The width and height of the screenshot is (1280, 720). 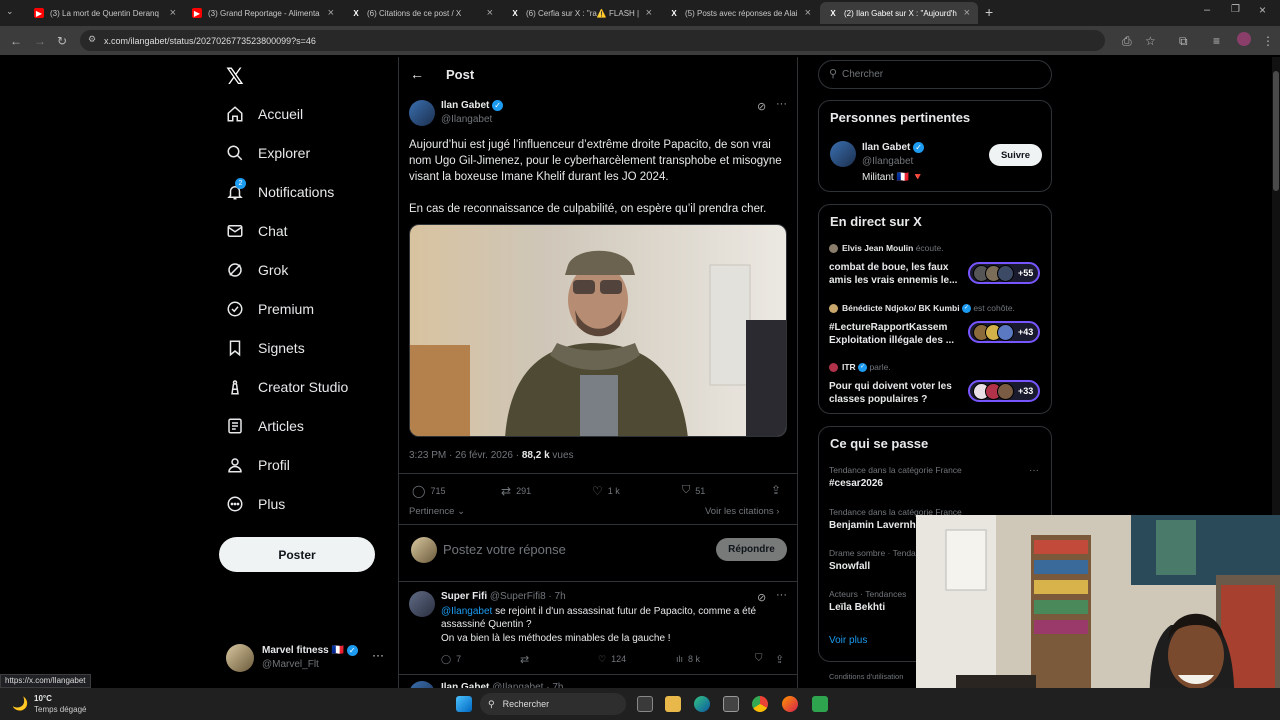 I want to click on search-input: ⚲ Chercher, so click(x=935, y=74).